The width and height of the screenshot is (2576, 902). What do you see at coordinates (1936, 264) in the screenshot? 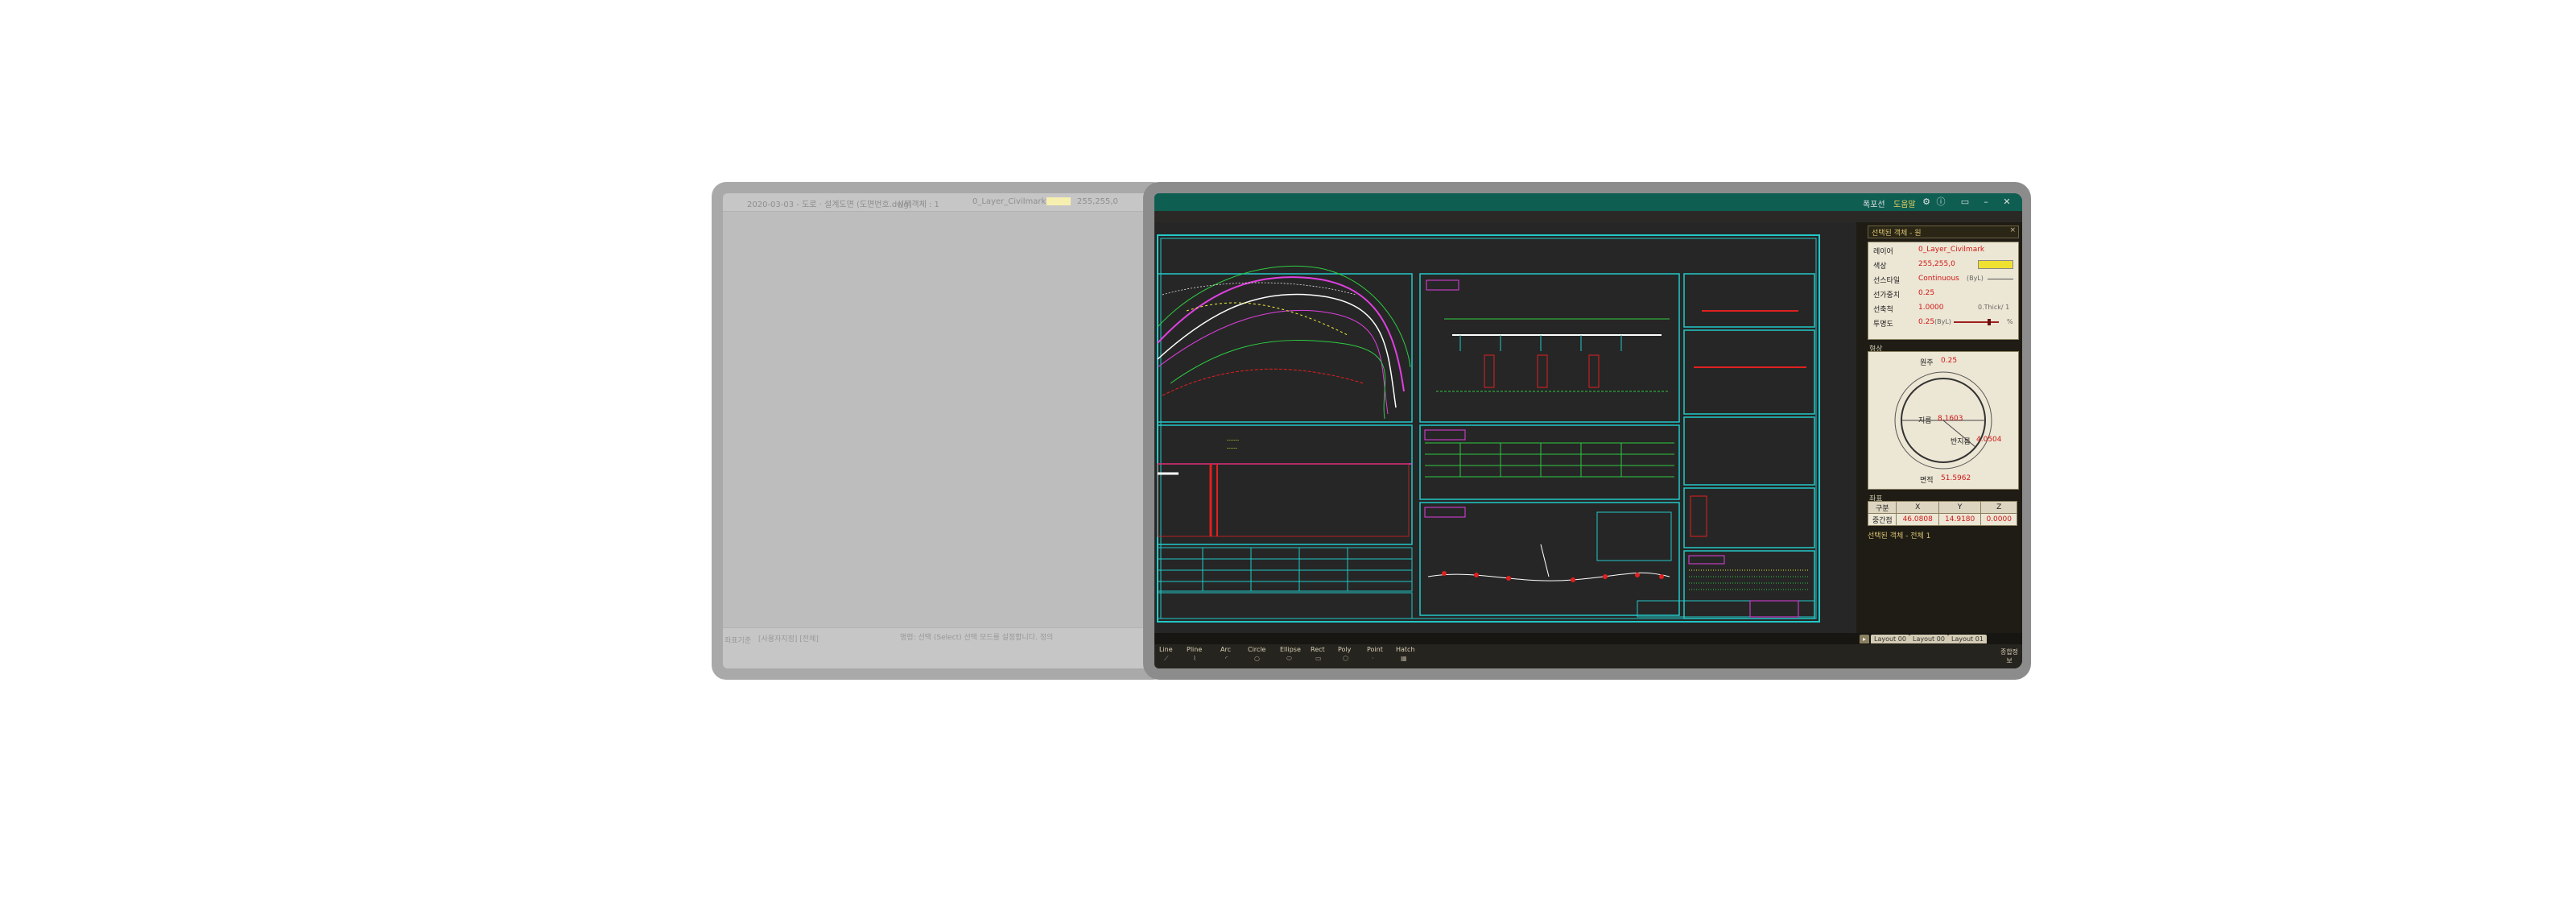
I see `prop-value-color: 255,255,0` at bounding box center [1936, 264].